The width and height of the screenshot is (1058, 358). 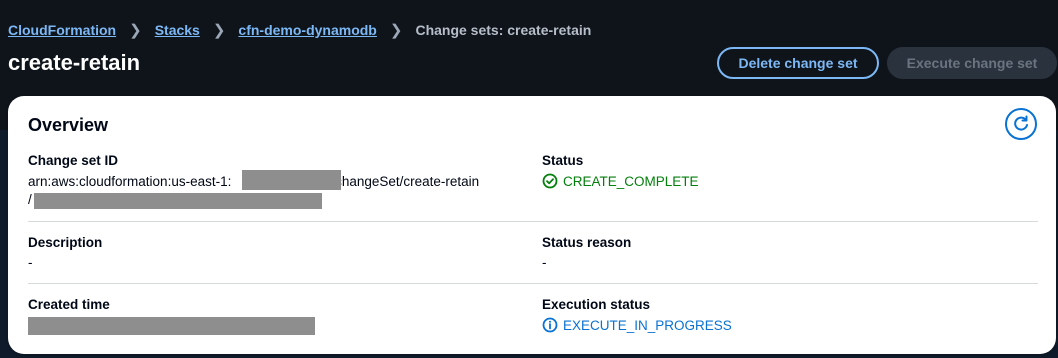 I want to click on change-set-id-label: Change set ID, so click(x=73, y=160).